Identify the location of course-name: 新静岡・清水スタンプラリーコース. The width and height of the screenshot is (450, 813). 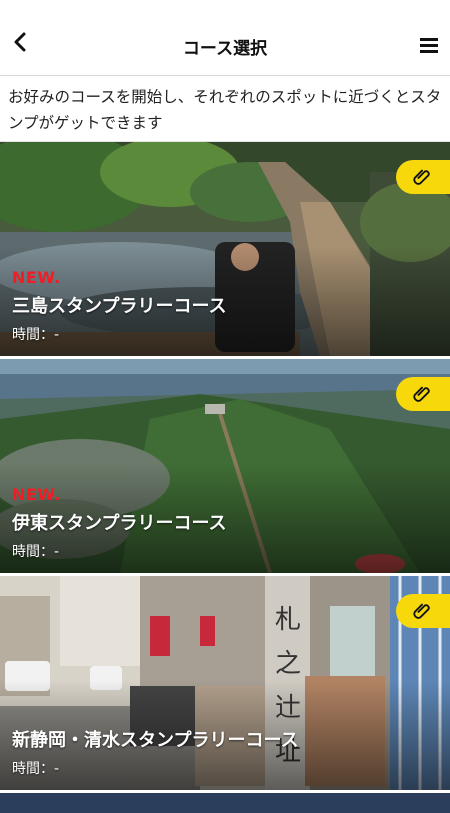
(155, 740).